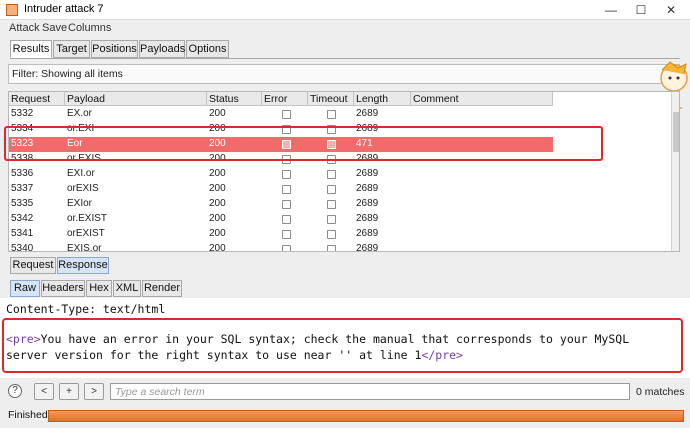 This screenshot has height=428, width=690. I want to click on menu-attack: Attack, so click(24, 28).